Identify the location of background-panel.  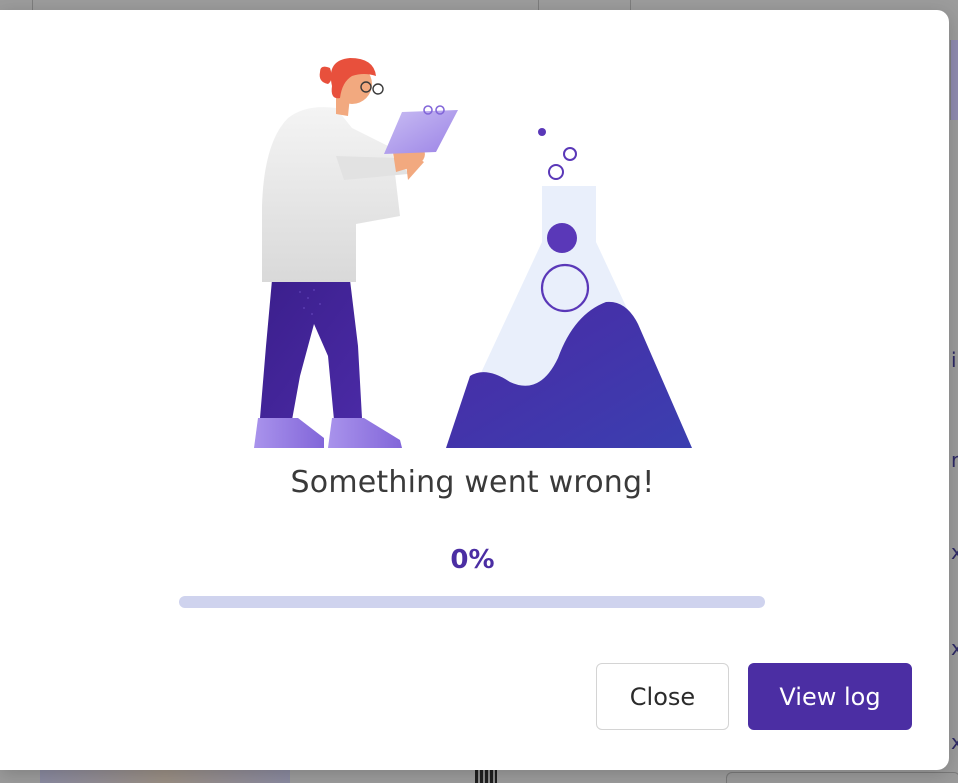
(954, 80).